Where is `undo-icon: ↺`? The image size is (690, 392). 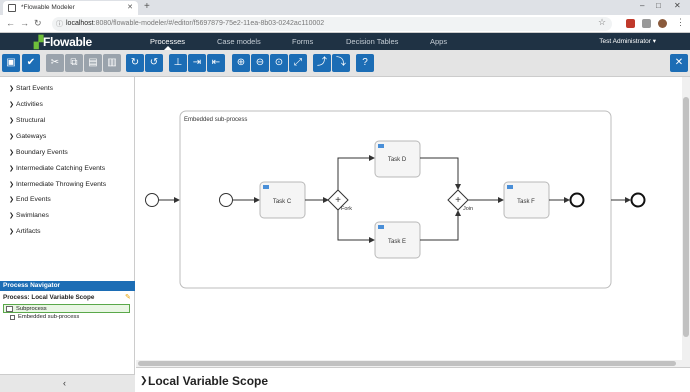 undo-icon: ↺ is located at coordinates (154, 63).